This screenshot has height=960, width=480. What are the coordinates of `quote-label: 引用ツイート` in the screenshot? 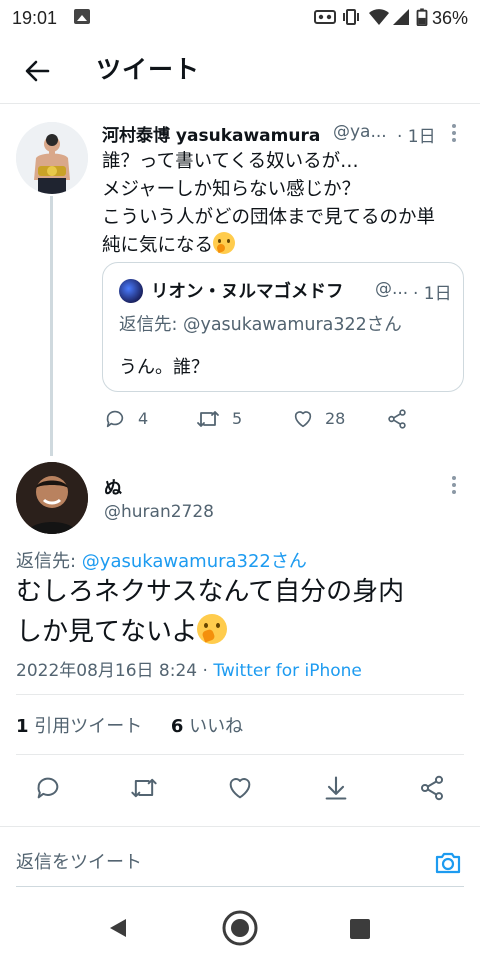 It's located at (85, 726).